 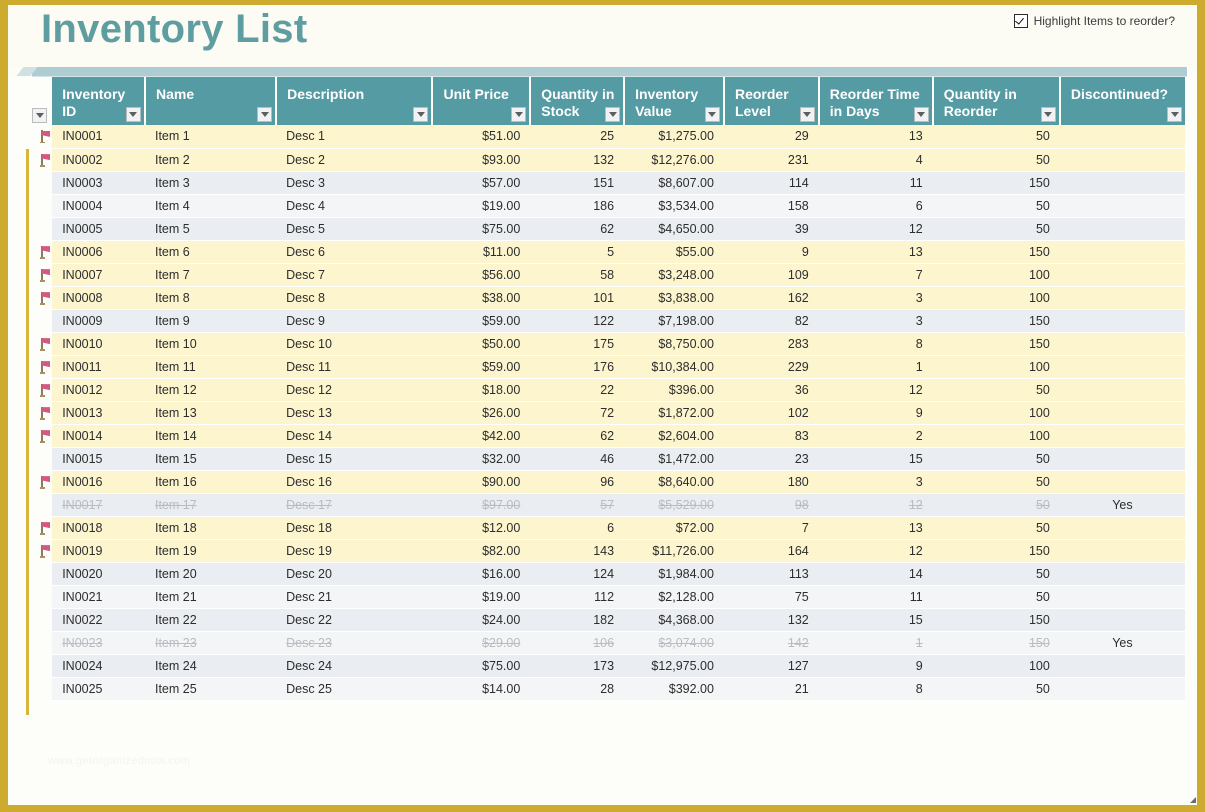 I want to click on header-cell-reorder_level: Reorder Level, so click(x=771, y=101).